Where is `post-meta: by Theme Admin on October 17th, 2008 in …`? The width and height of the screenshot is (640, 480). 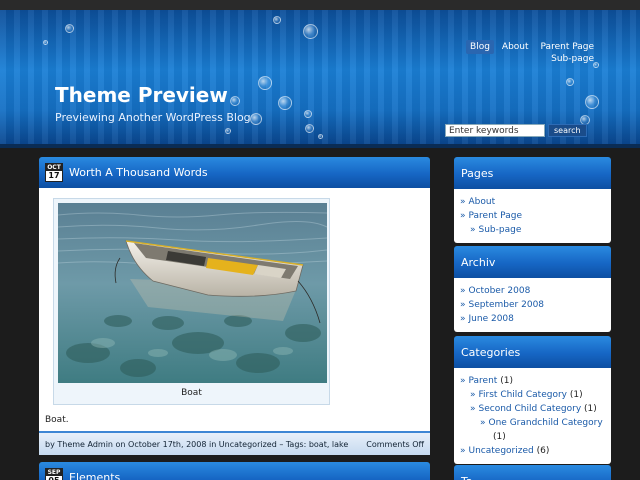 post-meta: by Theme Admin on October 17th, 2008 in … is located at coordinates (234, 443).